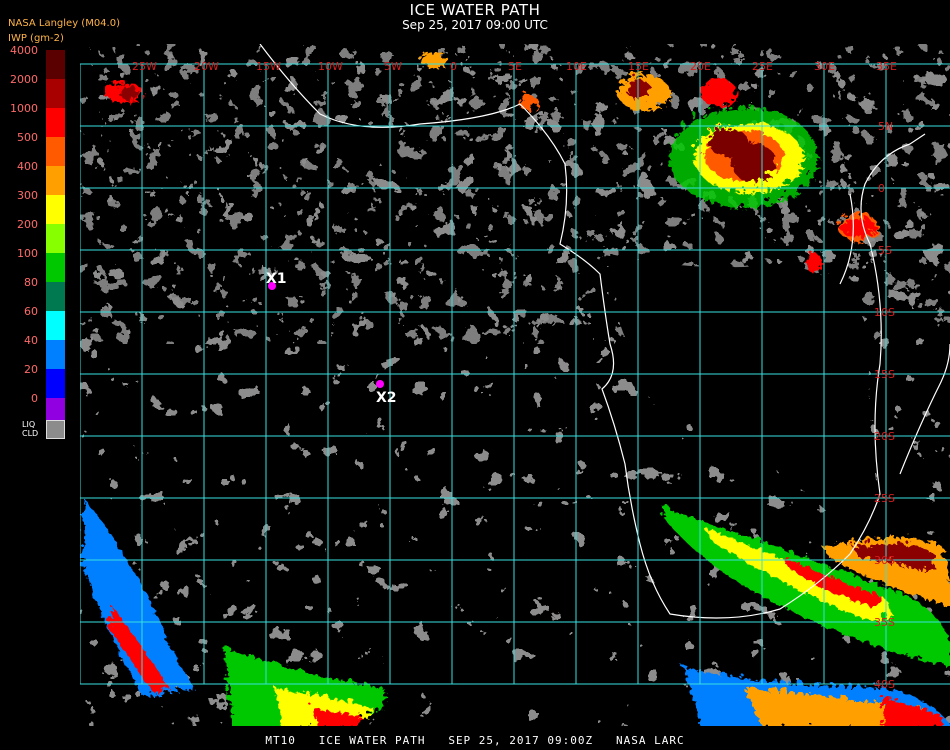  I want to click on legend-label: 0, so click(34, 398).